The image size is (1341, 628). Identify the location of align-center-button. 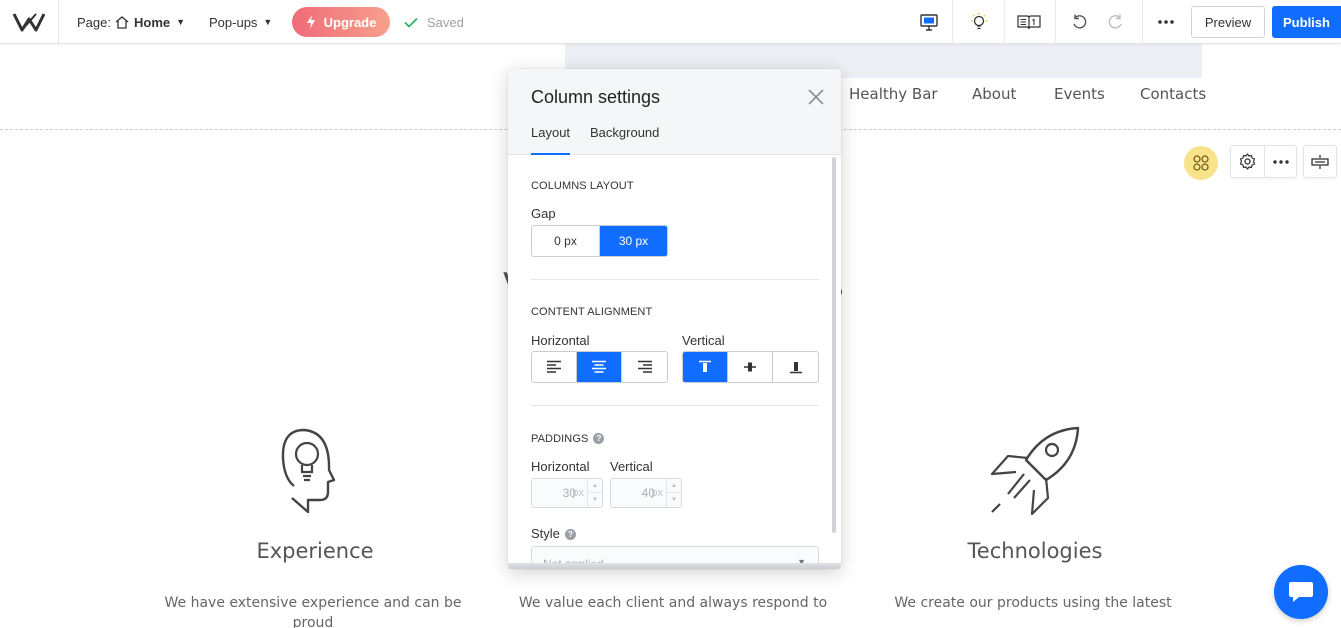
(599, 367).